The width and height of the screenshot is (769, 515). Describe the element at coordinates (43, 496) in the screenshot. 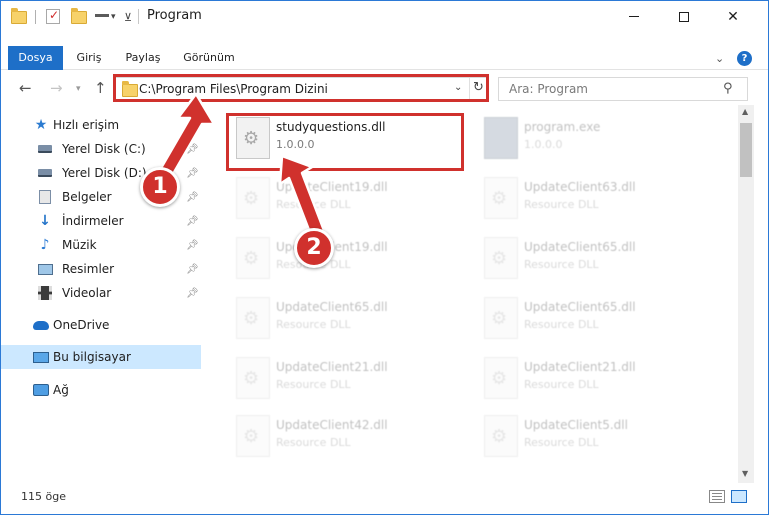

I see `item-count: 115 öge` at that location.